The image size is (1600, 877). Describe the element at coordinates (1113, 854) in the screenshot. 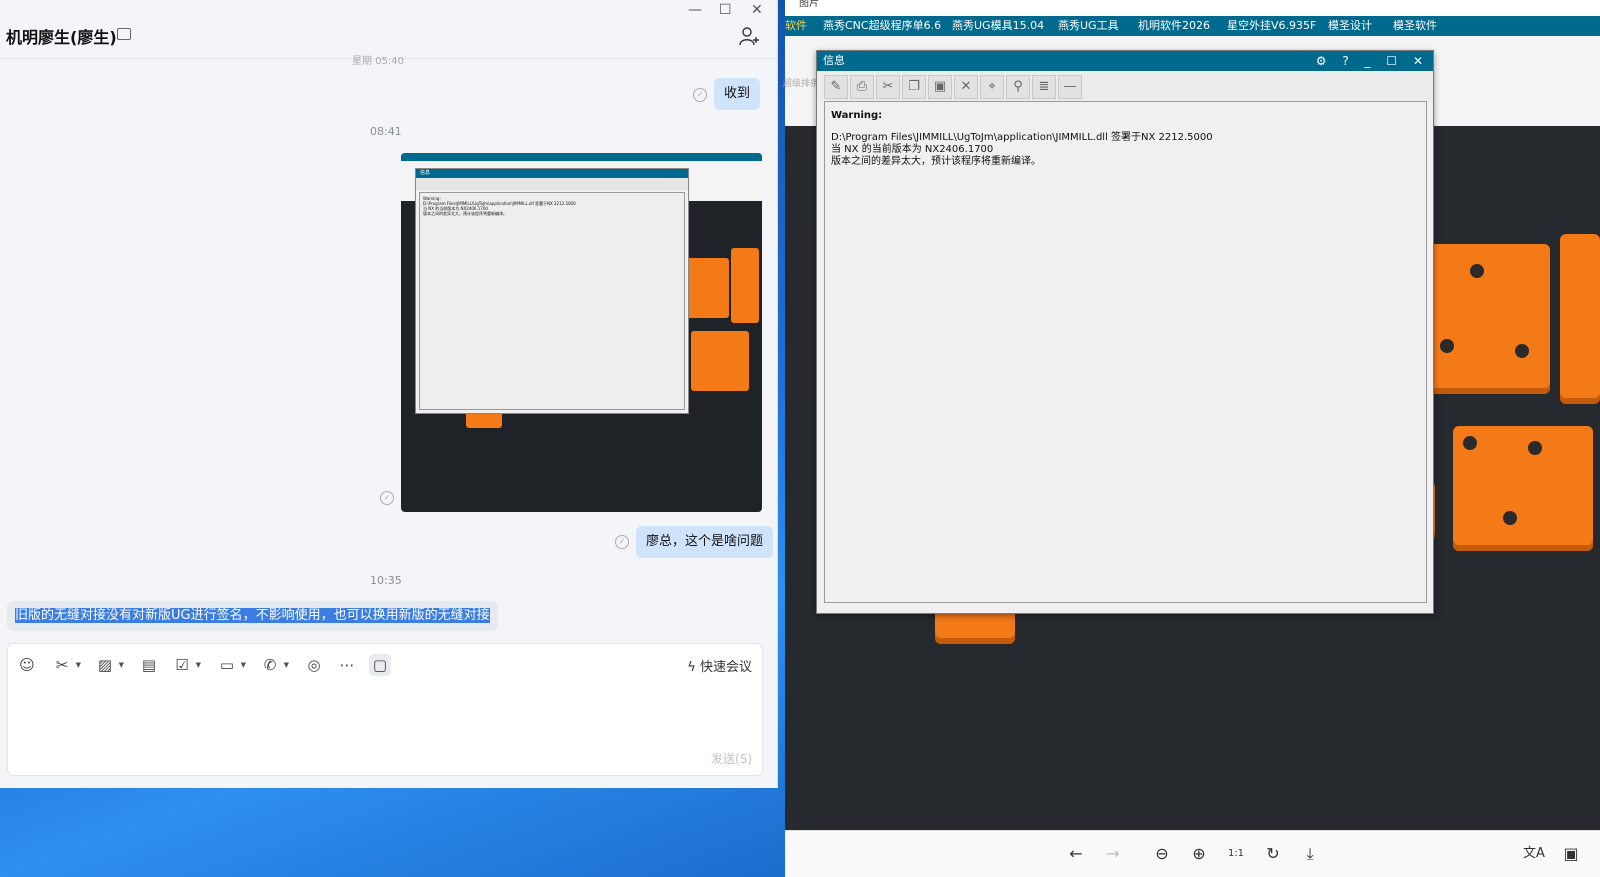

I see `forward-icon: →` at that location.